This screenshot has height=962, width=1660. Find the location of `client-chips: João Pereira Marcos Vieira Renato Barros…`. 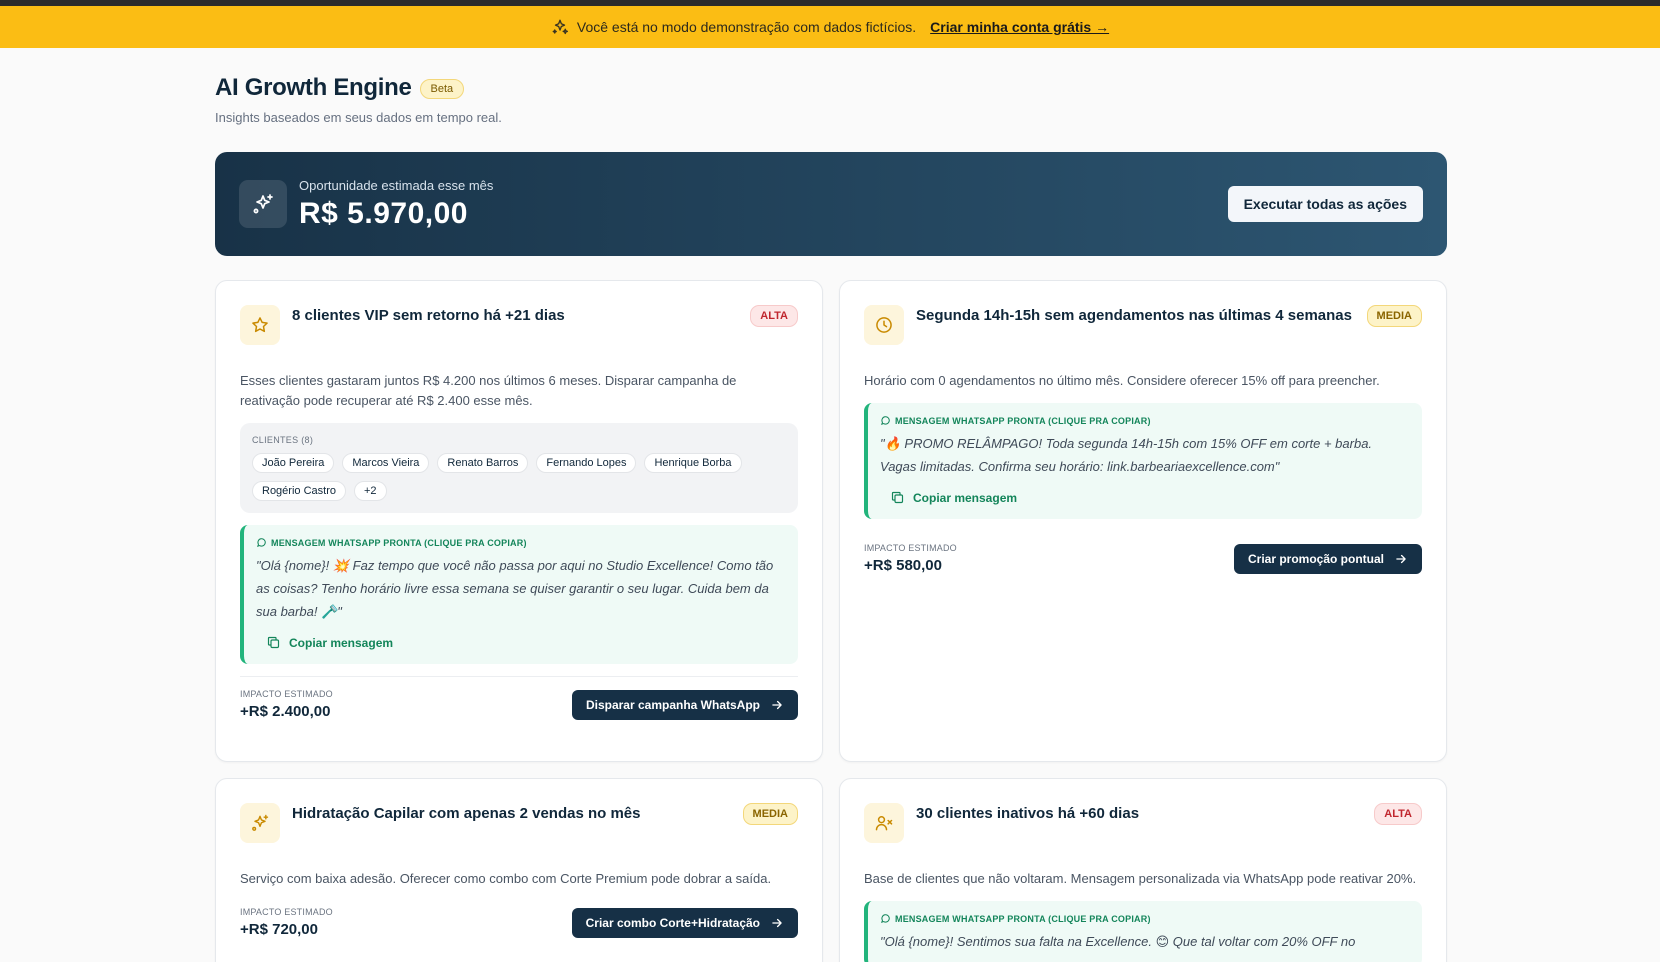

client-chips: João Pereira Marcos Vieira Renato Barros… is located at coordinates (519, 477).